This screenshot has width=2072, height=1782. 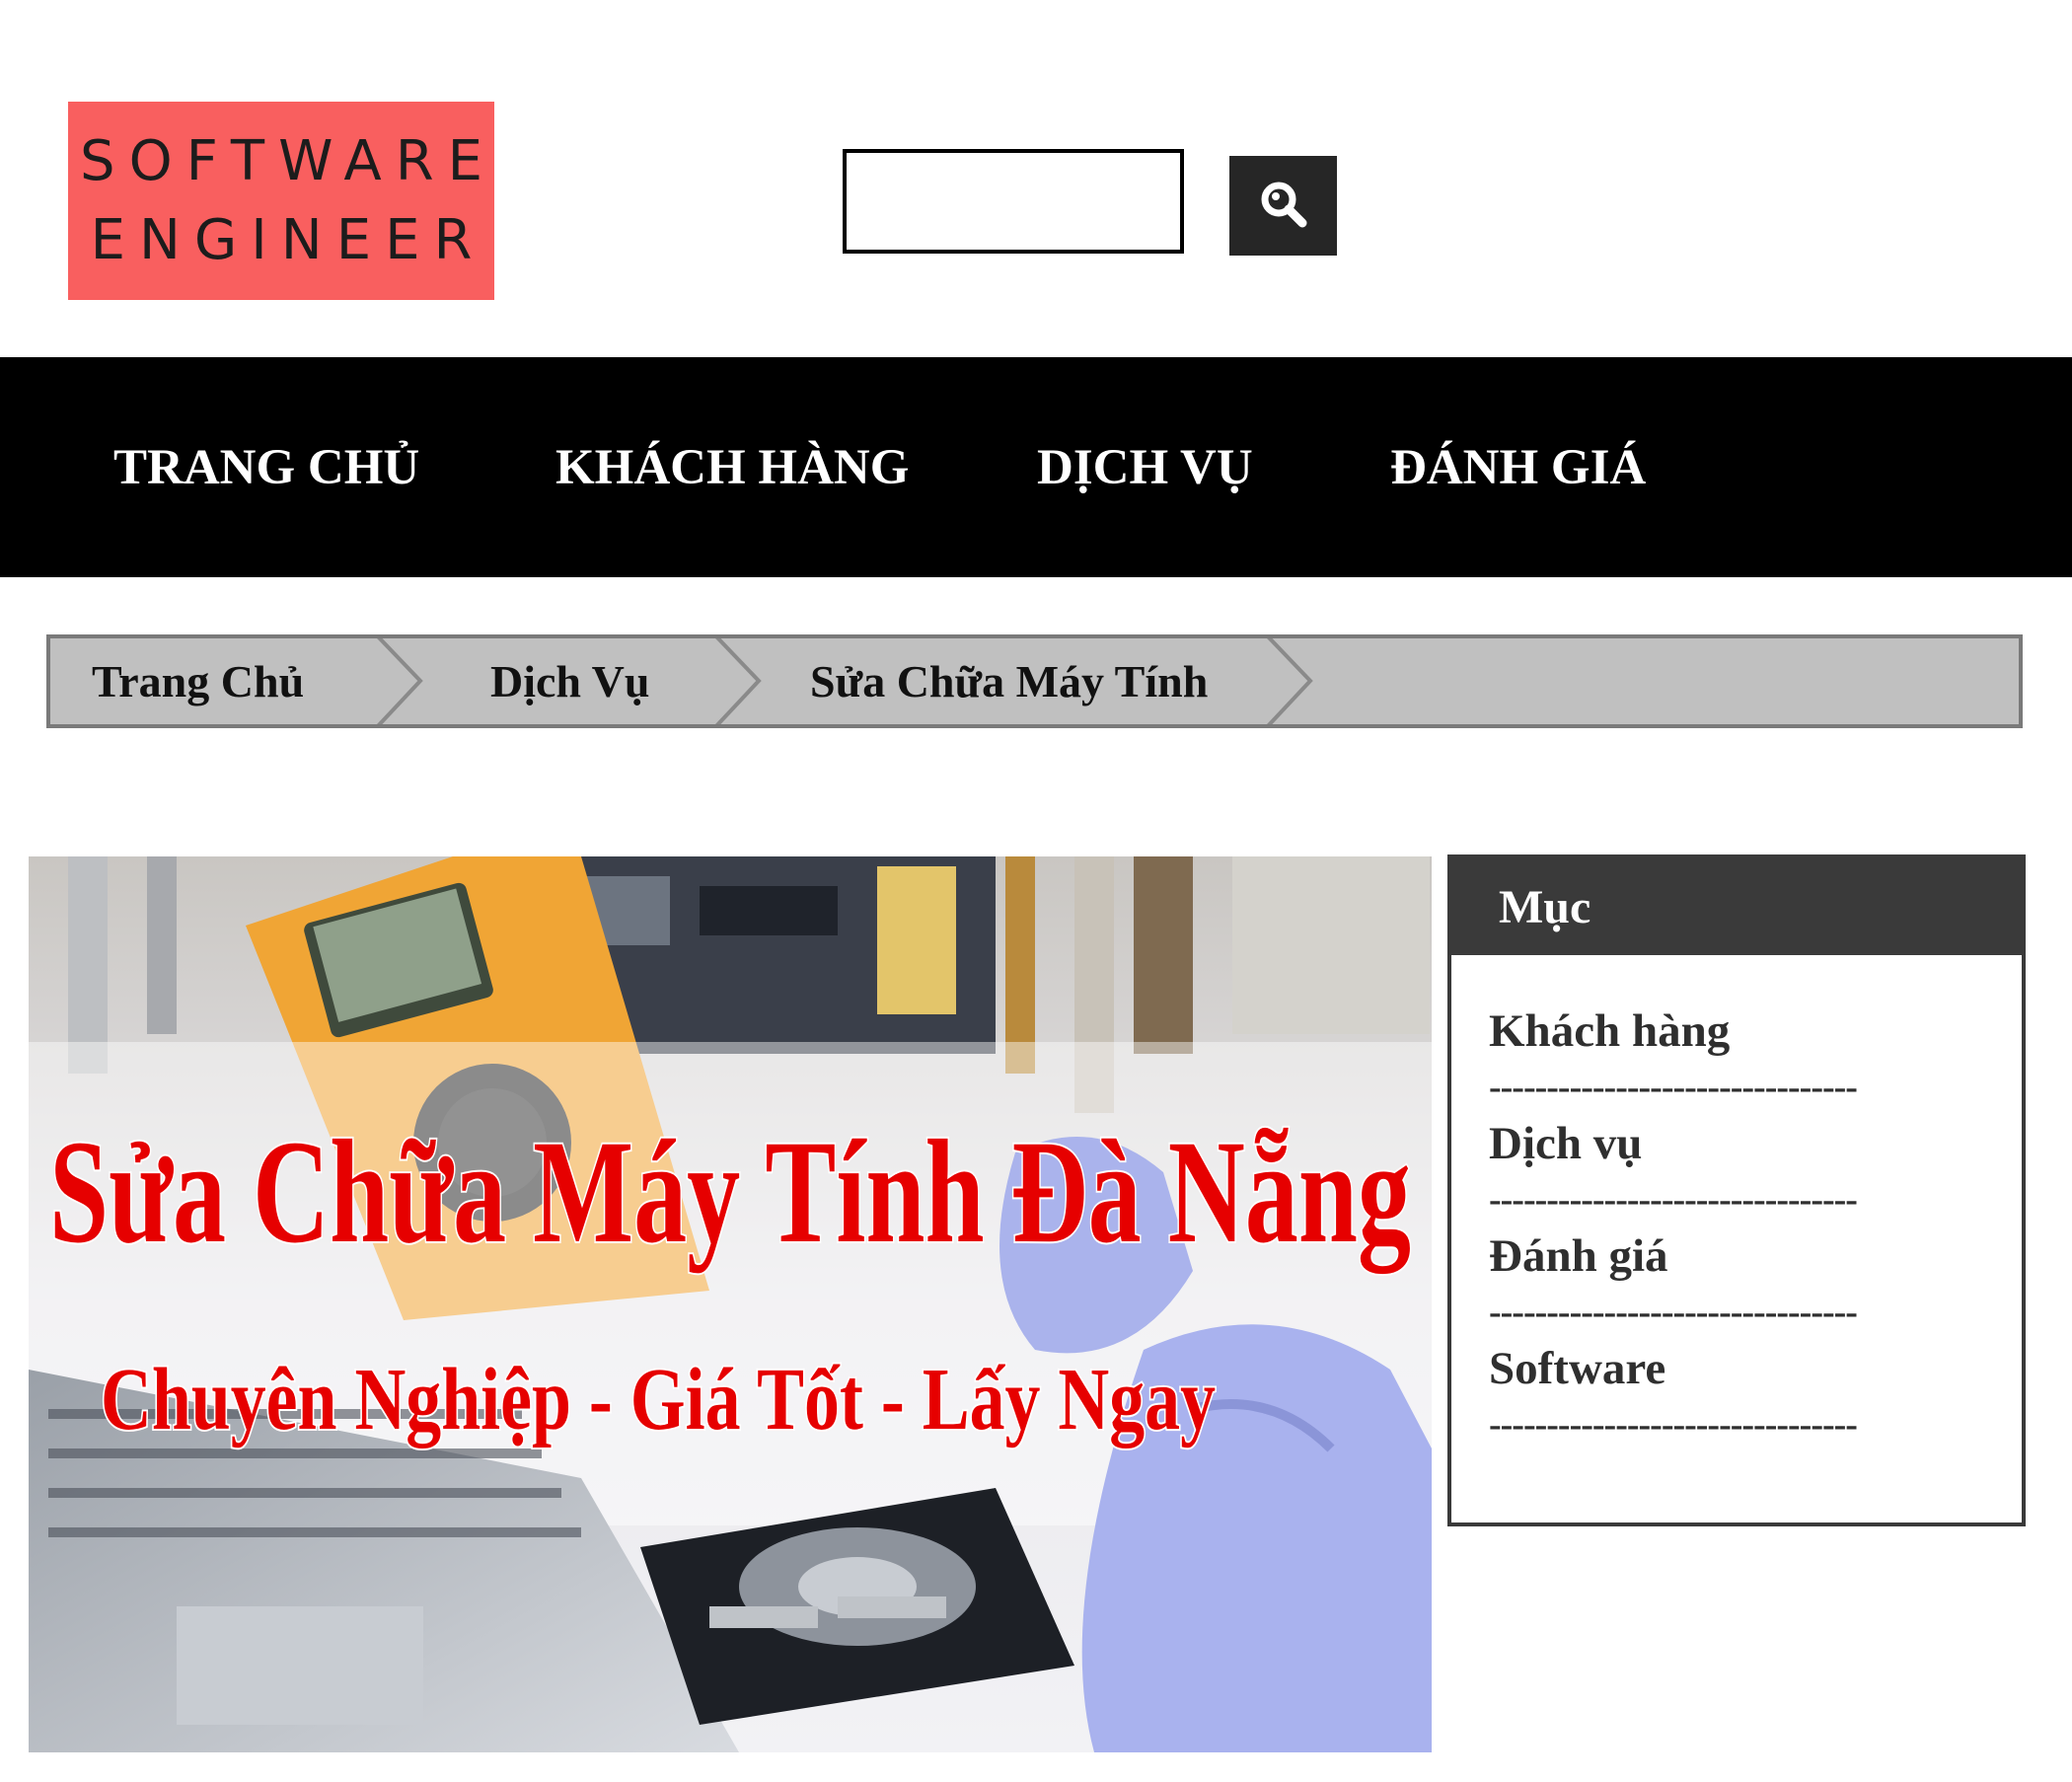 I want to click on nav-item-trang-chu: TRANG CHỦ, so click(x=266, y=467).